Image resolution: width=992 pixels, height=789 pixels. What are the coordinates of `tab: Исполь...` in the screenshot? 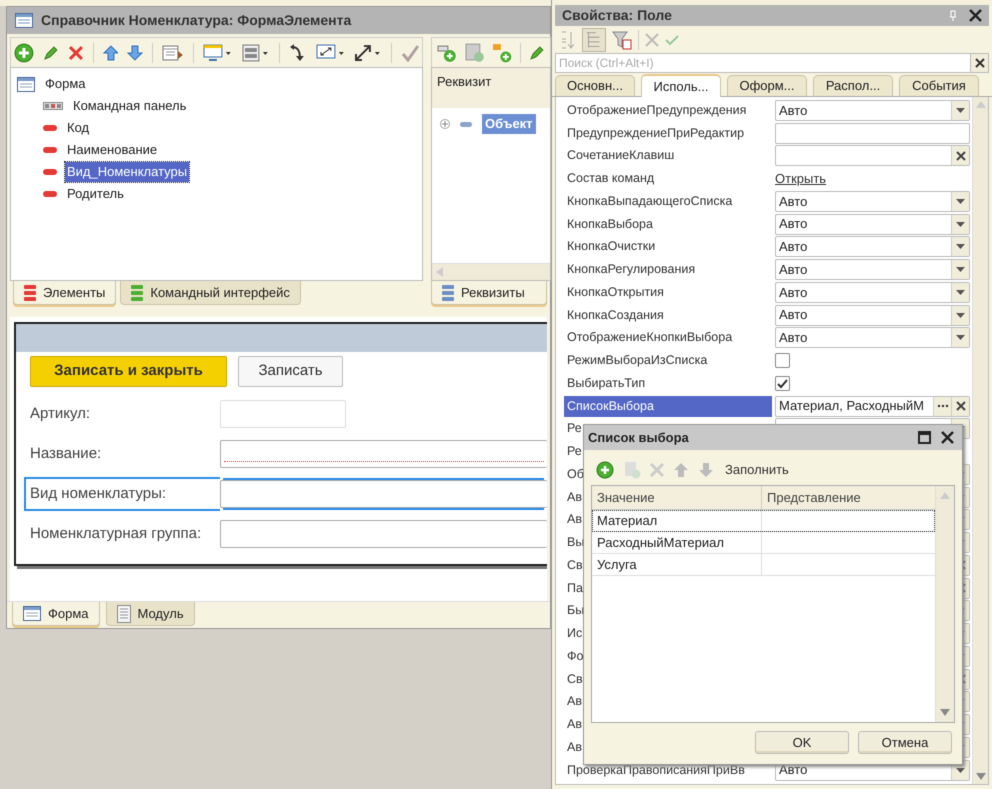 It's located at (681, 85).